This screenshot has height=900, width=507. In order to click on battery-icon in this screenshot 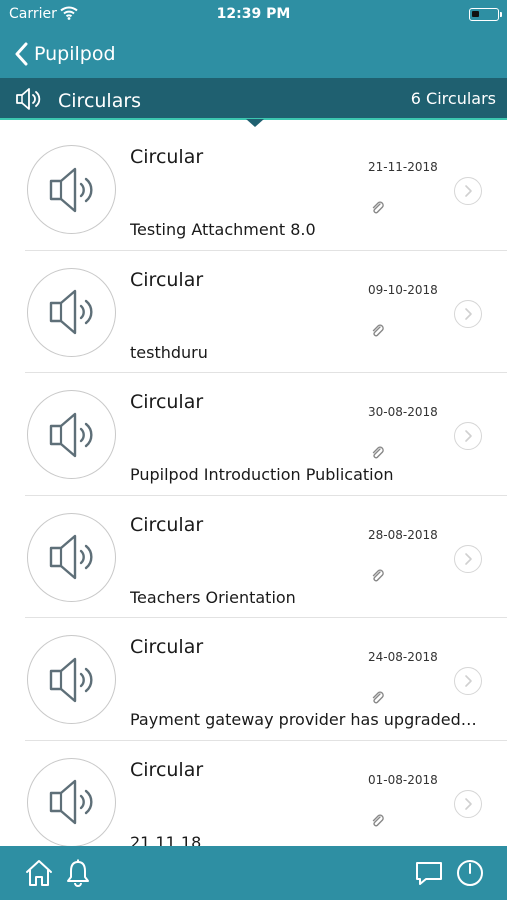, I will do `click(485, 14)`.